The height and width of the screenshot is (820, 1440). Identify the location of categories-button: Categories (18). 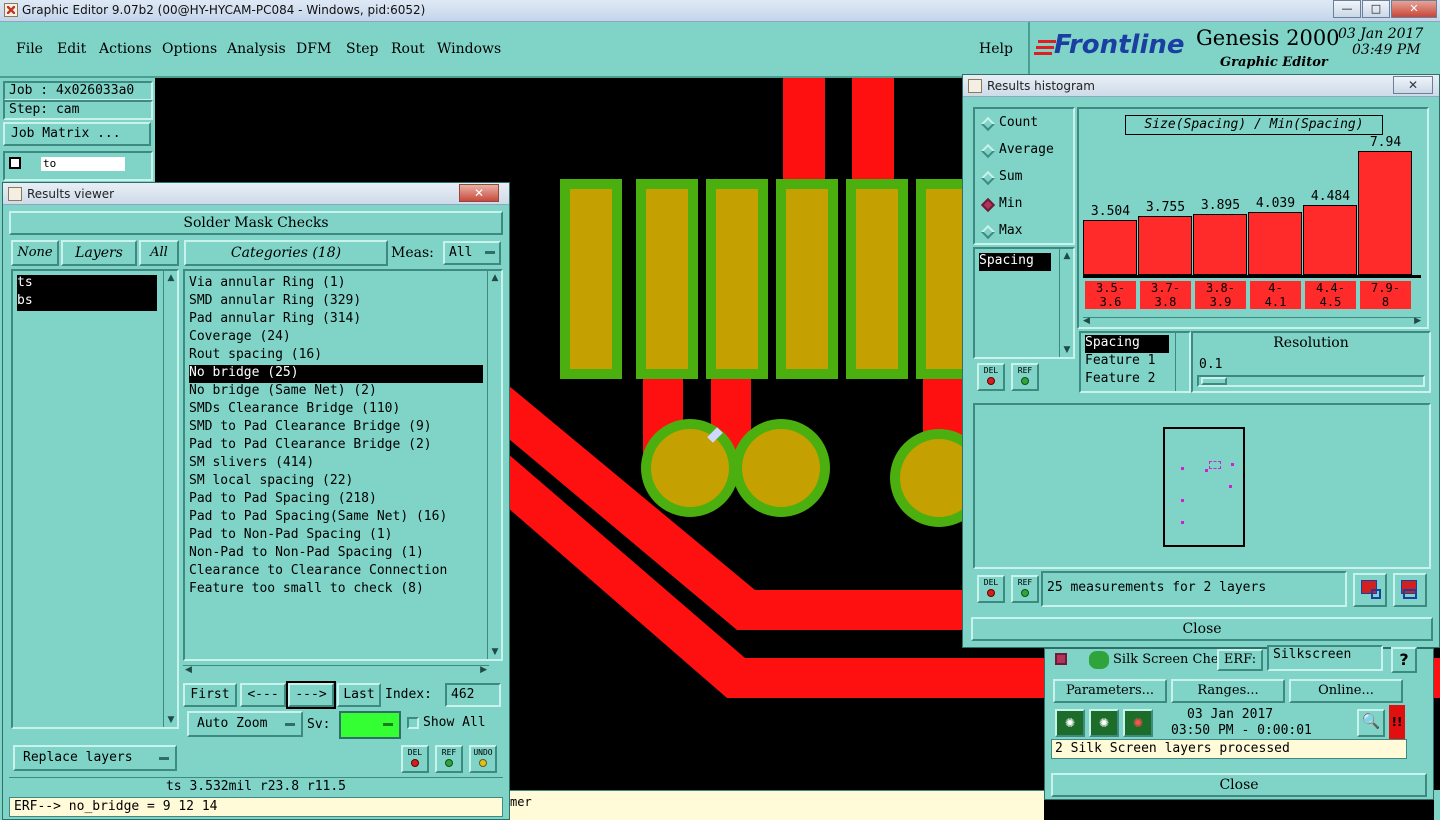
(286, 253).